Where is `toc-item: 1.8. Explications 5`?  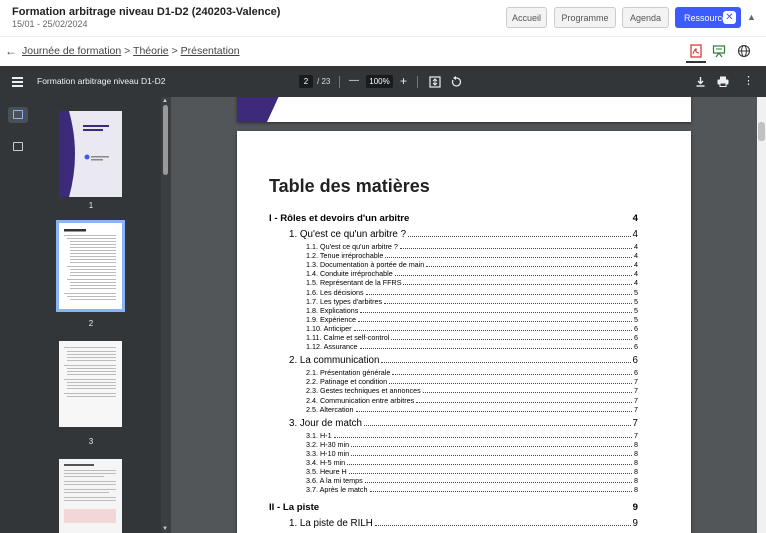
toc-item: 1.8. Explications 5 is located at coordinates (472, 310).